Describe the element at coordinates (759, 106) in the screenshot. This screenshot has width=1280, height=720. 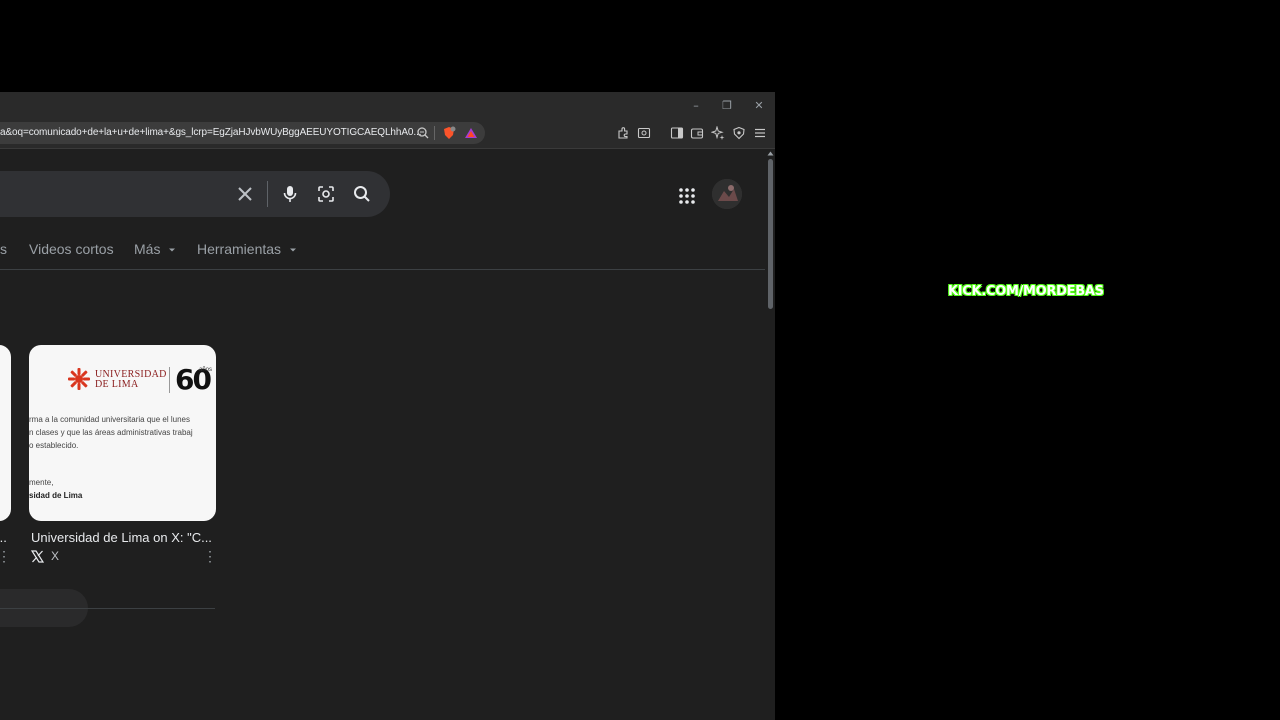
I see `close-window-button: ✕` at that location.